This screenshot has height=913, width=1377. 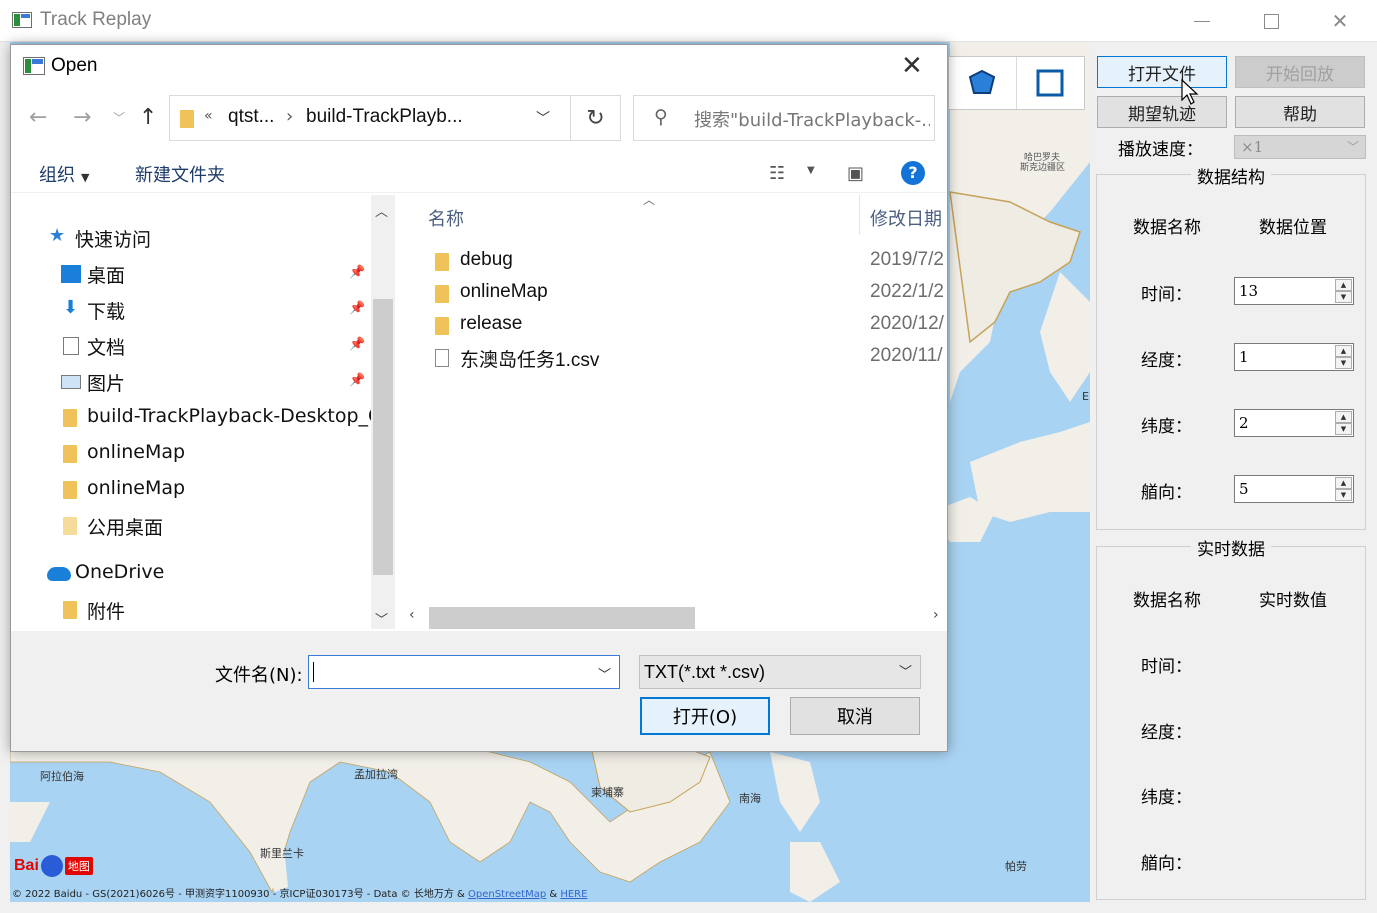 I want to click on scroll-right-icon: ›, so click(x=936, y=615).